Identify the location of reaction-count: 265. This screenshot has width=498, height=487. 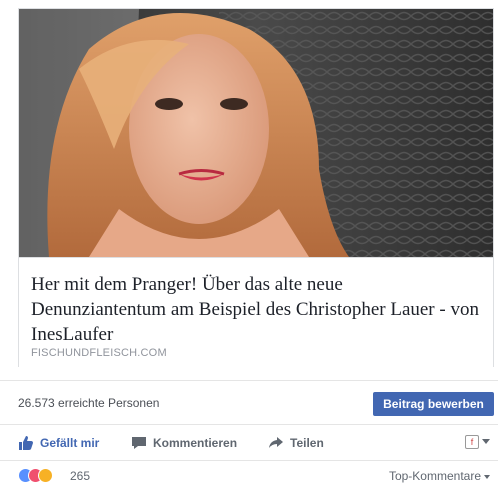
(80, 476).